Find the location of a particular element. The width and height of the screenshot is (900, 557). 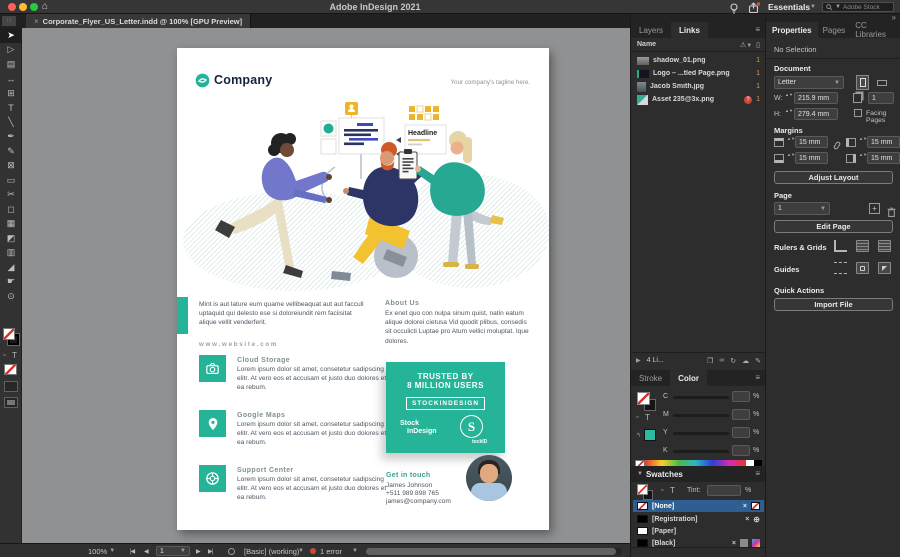

feature-title-google-maps: Google Maps is located at coordinates (261, 415).